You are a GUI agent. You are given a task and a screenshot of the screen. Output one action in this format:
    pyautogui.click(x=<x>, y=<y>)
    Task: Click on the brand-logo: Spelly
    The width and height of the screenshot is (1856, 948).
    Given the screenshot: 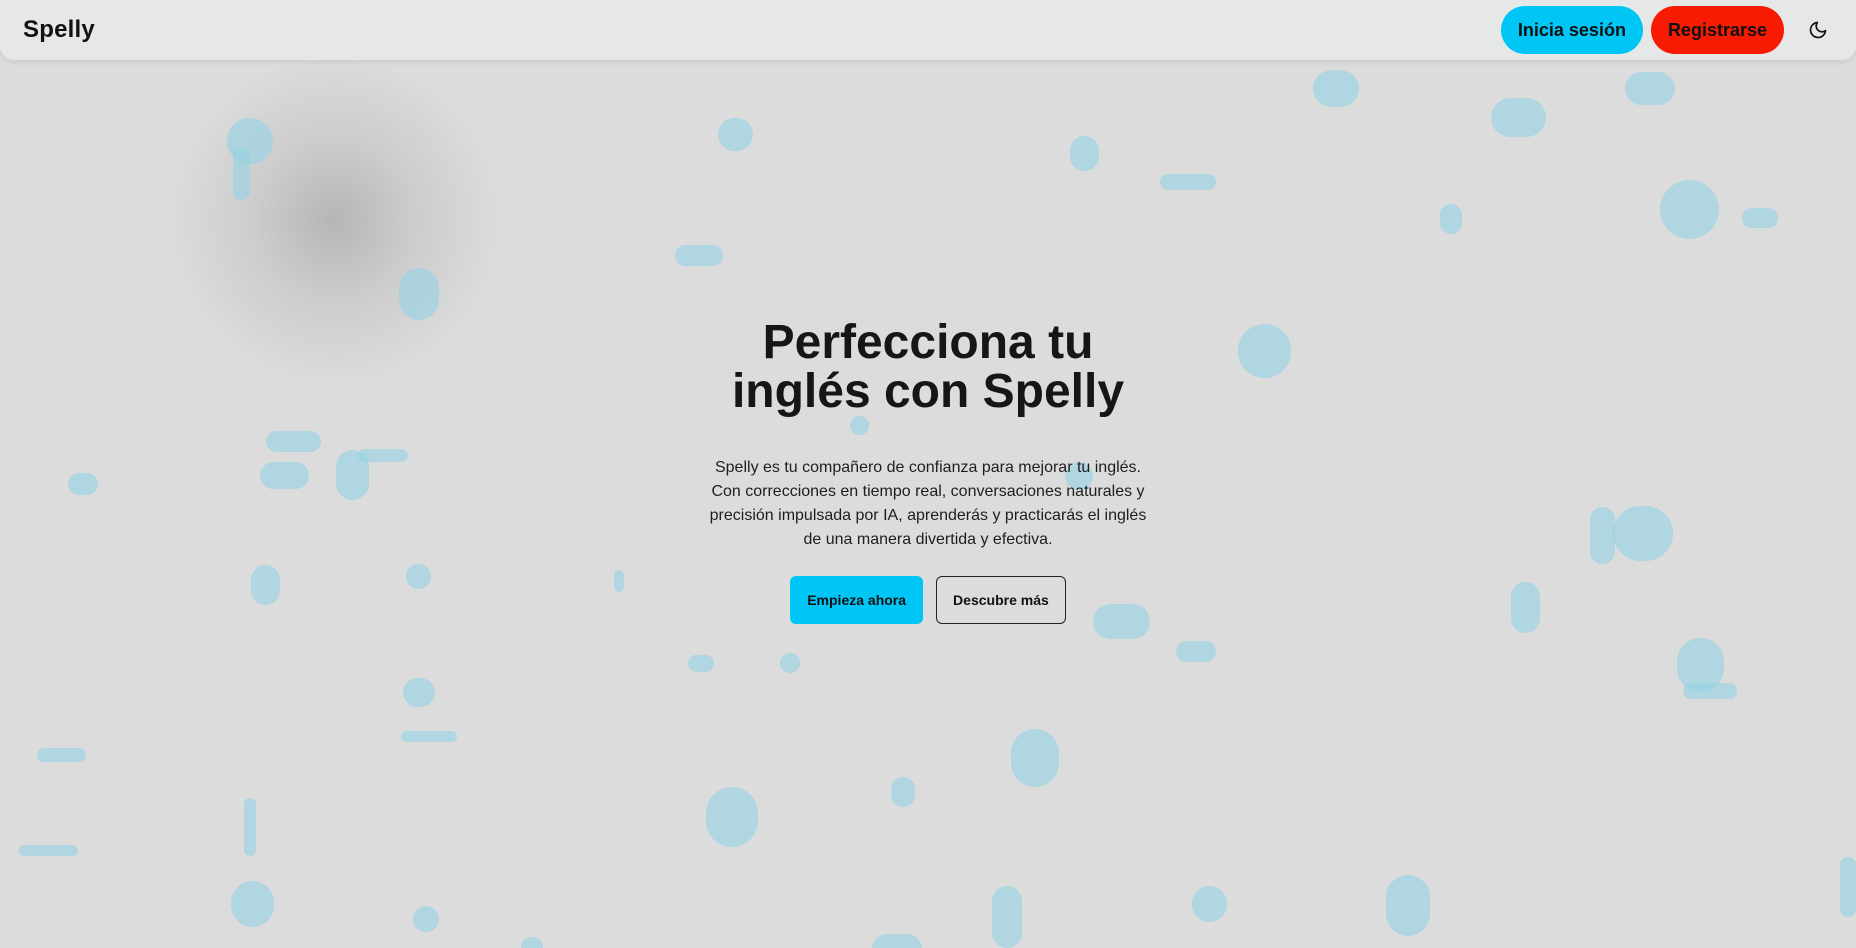 What is the action you would take?
    pyautogui.click(x=59, y=30)
    